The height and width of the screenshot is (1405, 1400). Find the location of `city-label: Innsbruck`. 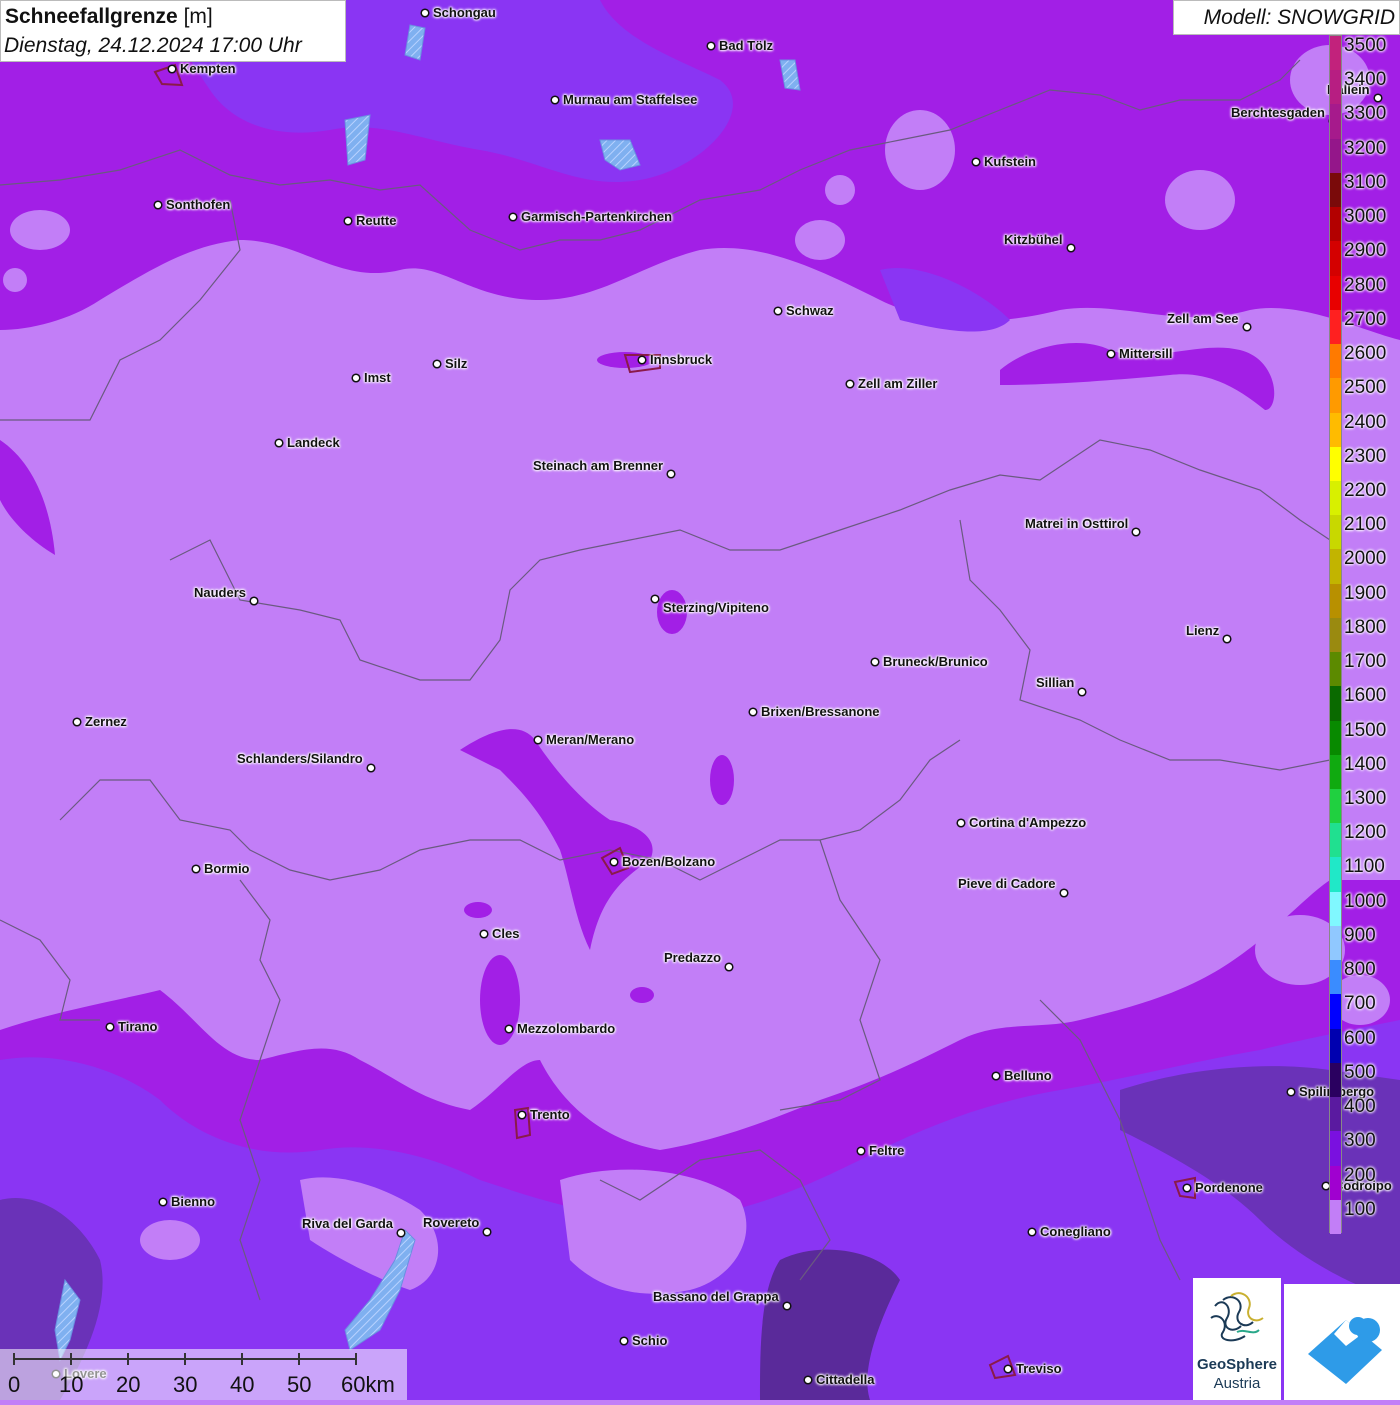

city-label: Innsbruck is located at coordinates (681, 359).